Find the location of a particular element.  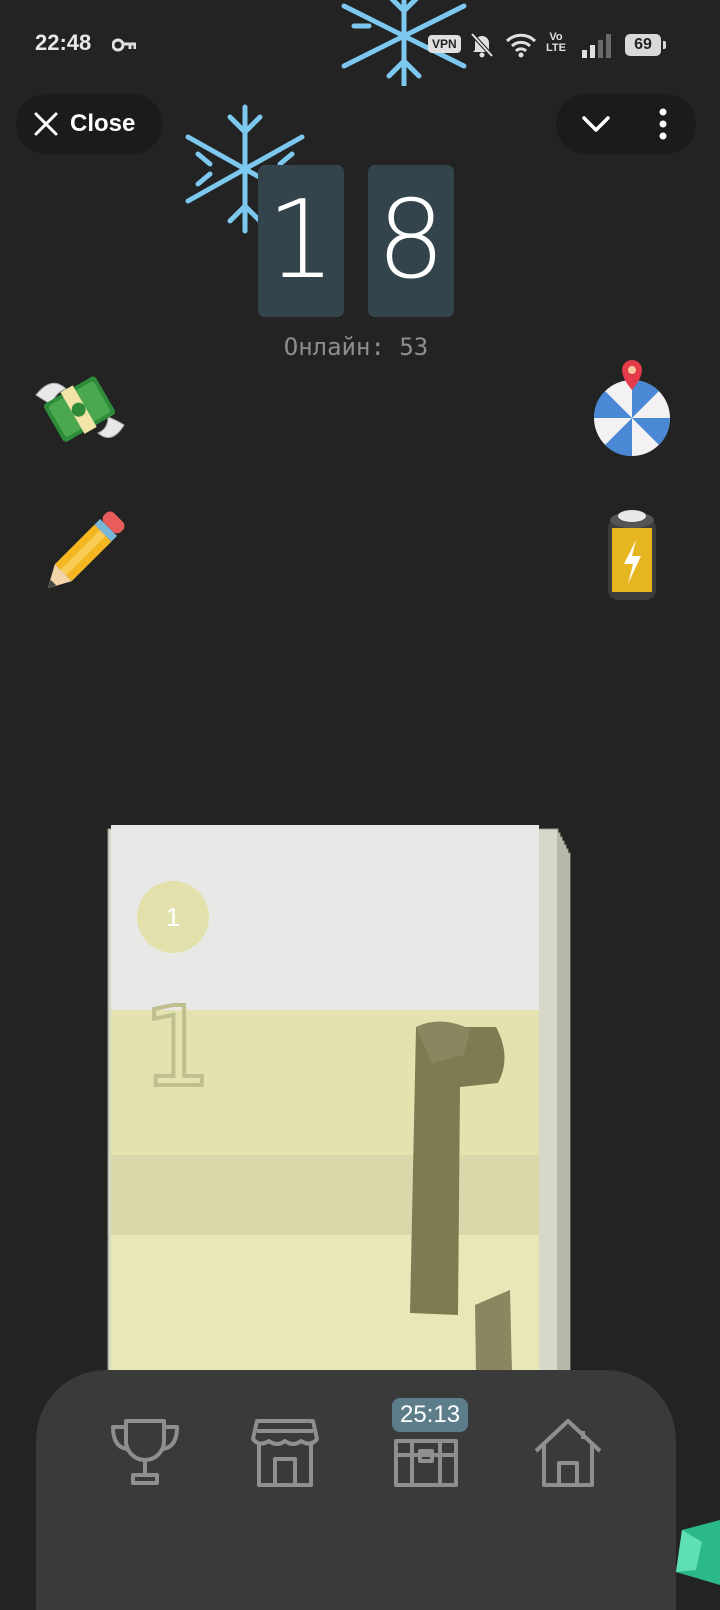

wifi-icon is located at coordinates (521, 45).